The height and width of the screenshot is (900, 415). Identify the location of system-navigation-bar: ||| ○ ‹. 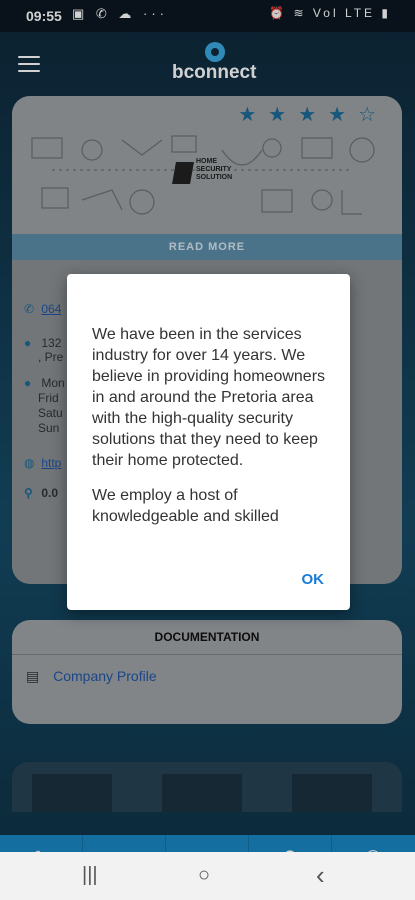
(207, 876).